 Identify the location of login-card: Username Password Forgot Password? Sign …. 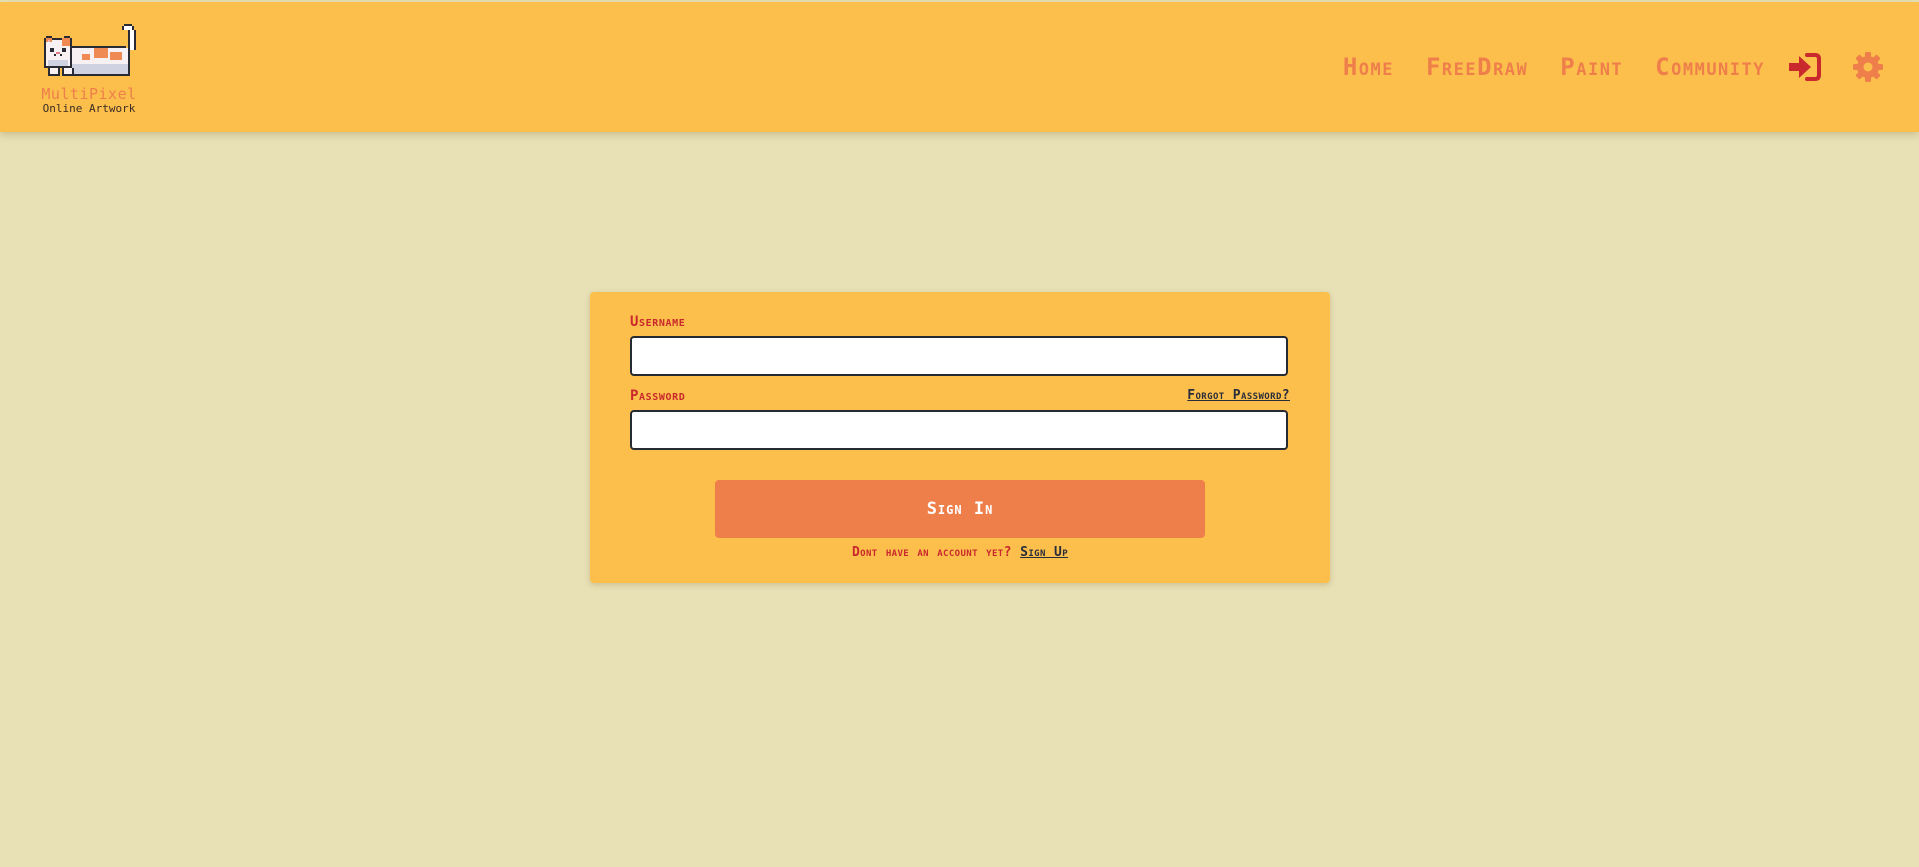
(960, 437).